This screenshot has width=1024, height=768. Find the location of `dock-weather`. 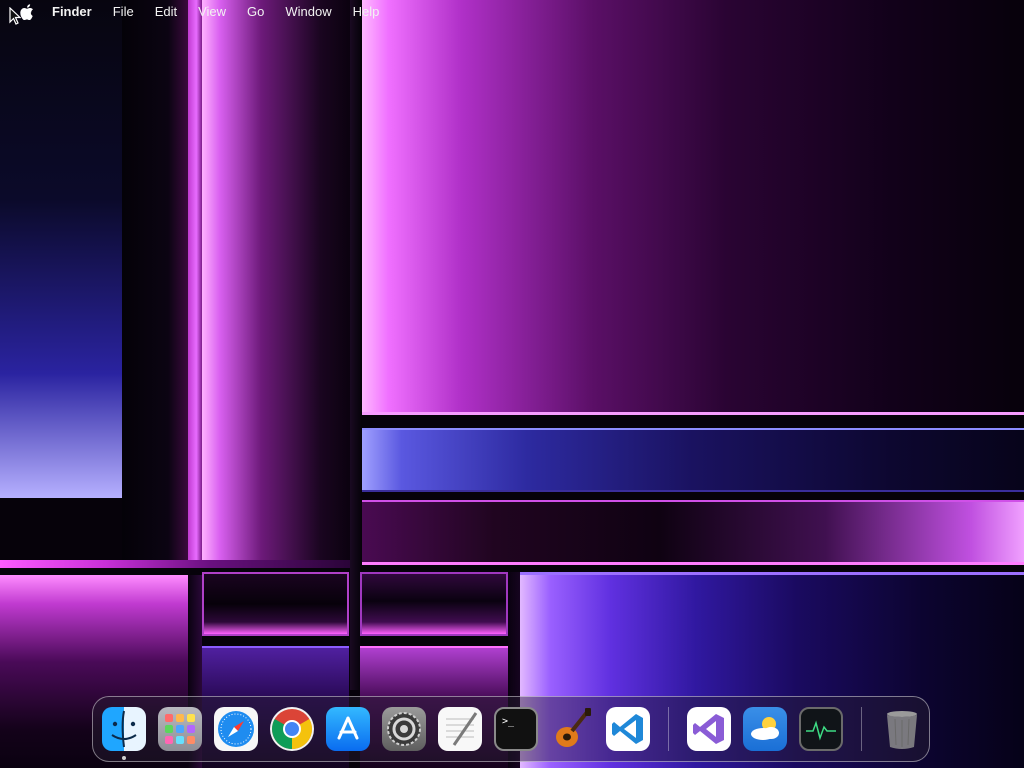

dock-weather is located at coordinates (765, 729).